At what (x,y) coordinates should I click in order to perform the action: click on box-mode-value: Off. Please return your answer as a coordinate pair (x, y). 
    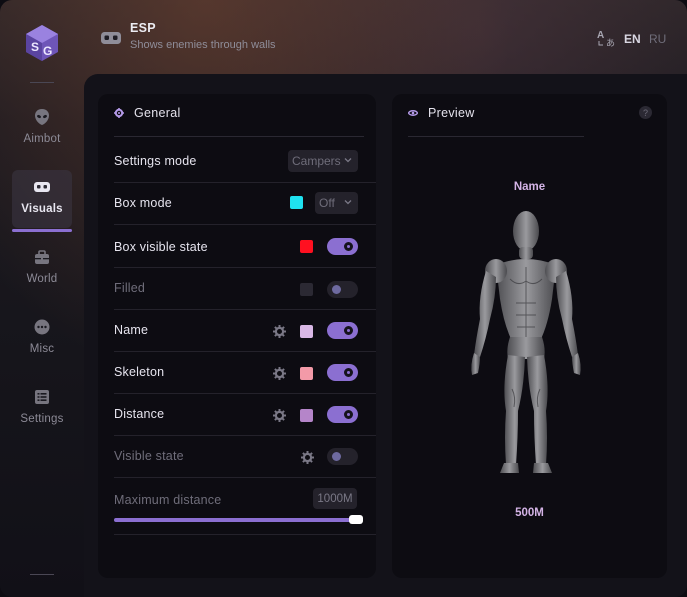
    Looking at the image, I should click on (327, 203).